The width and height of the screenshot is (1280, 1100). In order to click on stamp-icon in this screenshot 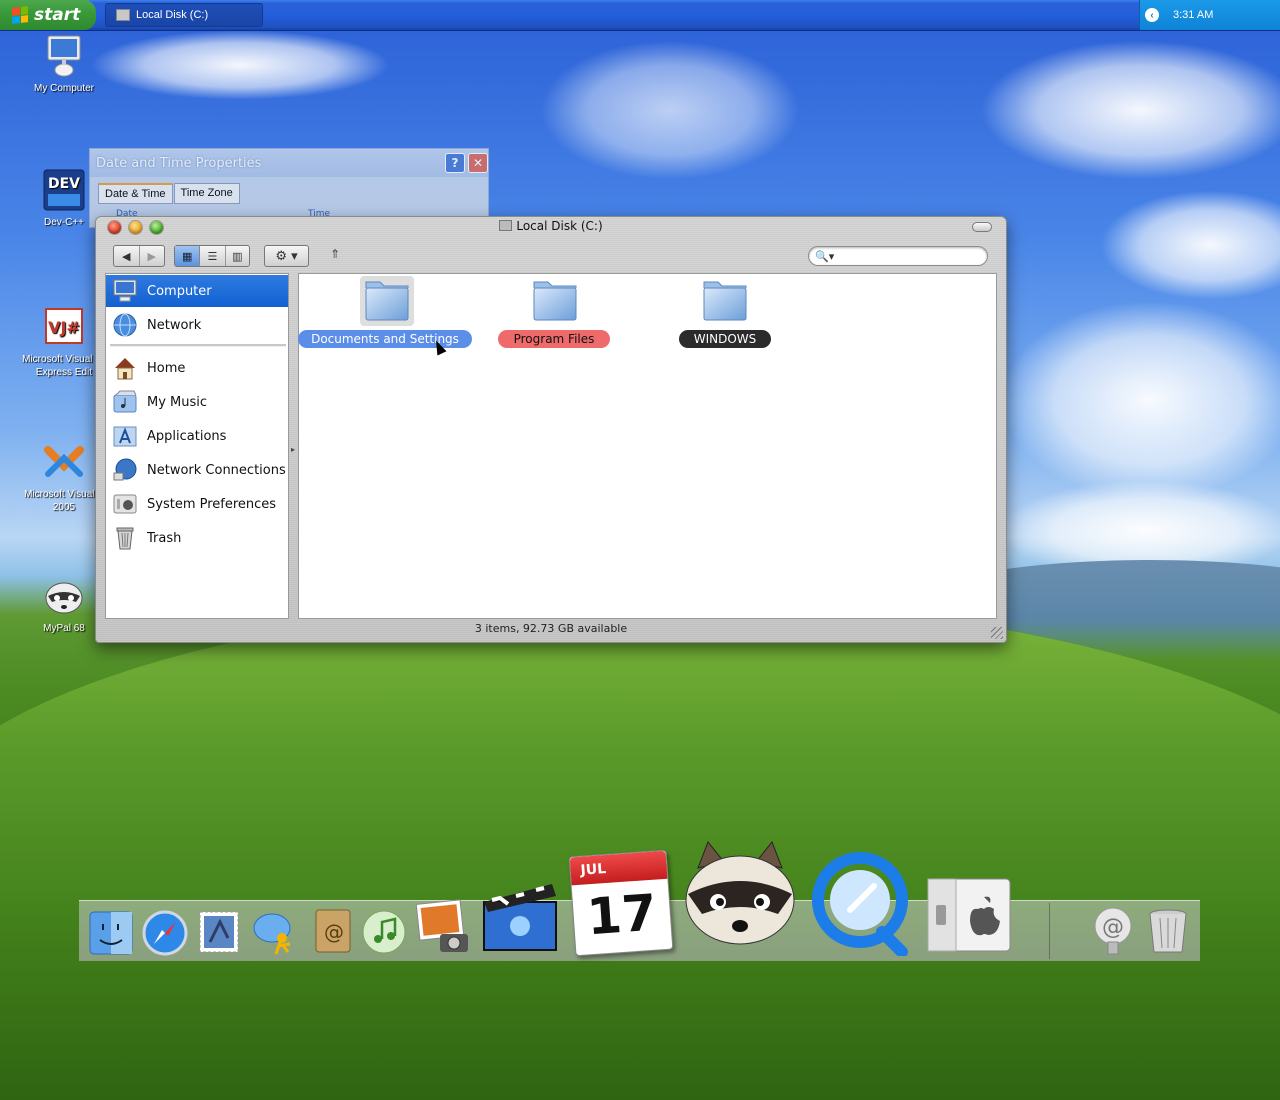, I will do `click(219, 932)`.